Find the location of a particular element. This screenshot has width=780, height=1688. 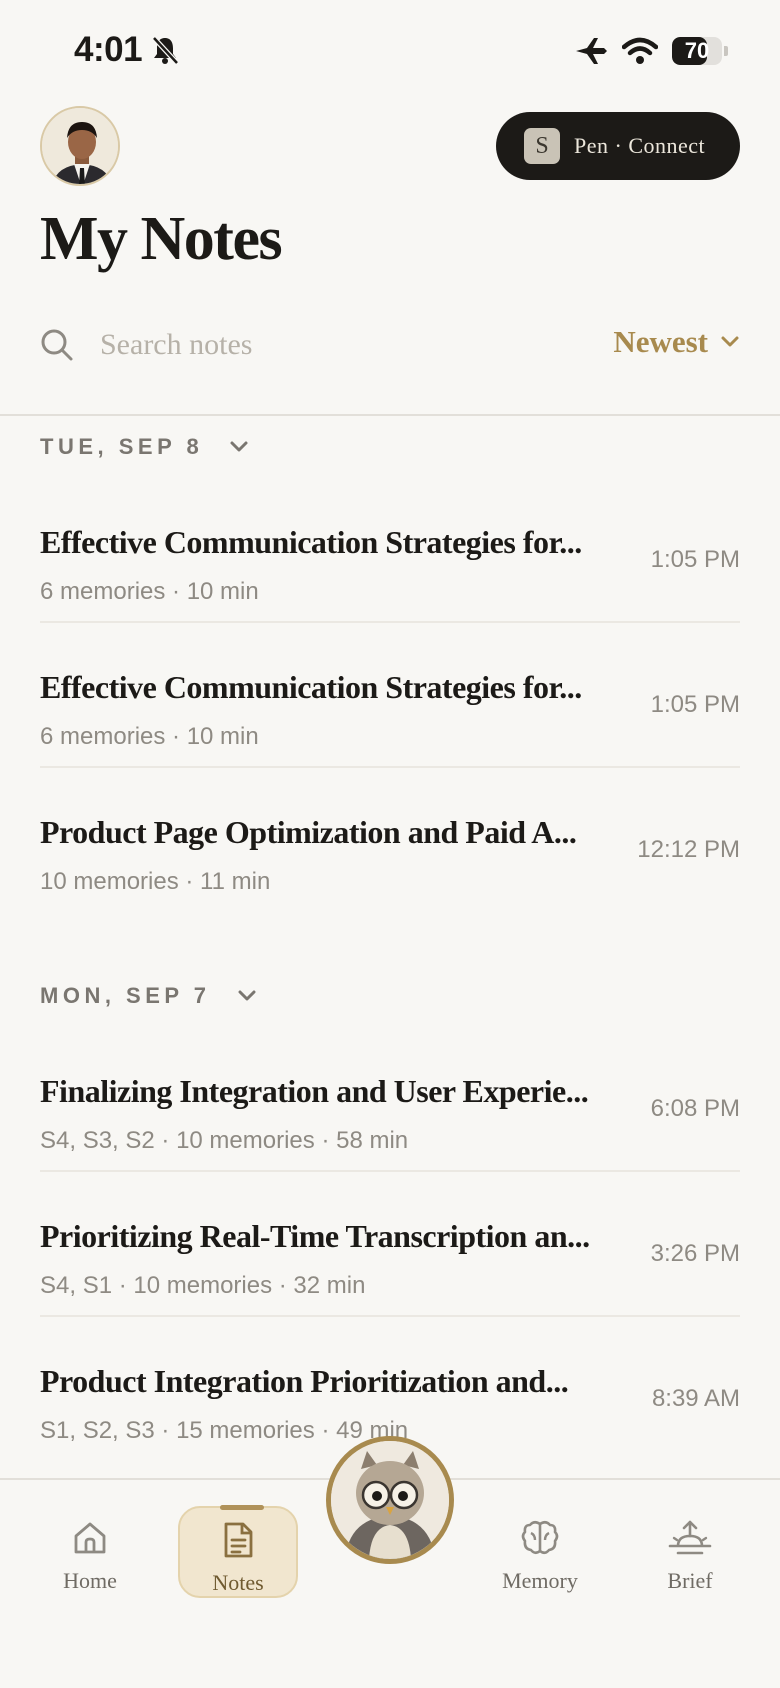

search-icon is located at coordinates (57, 345).